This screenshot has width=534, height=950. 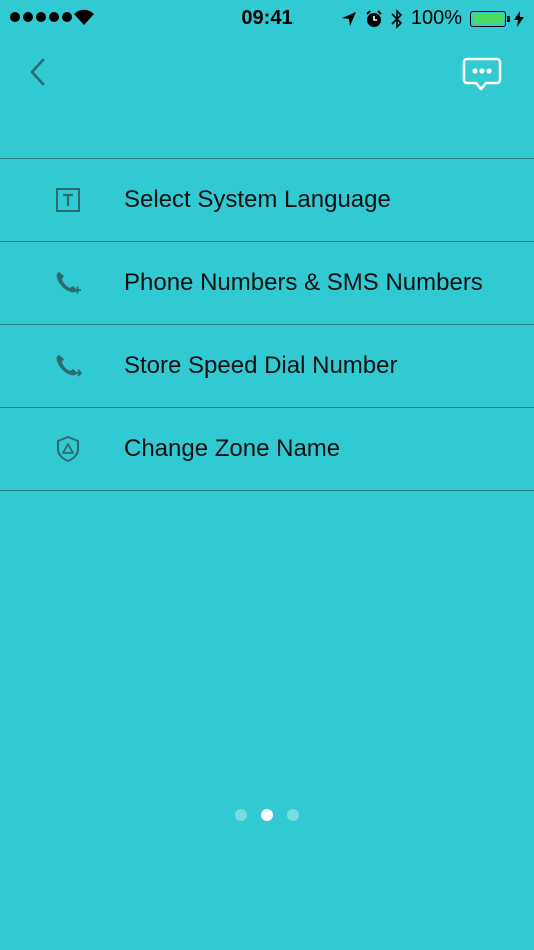 I want to click on location-arrow-icon, so click(x=348, y=18).